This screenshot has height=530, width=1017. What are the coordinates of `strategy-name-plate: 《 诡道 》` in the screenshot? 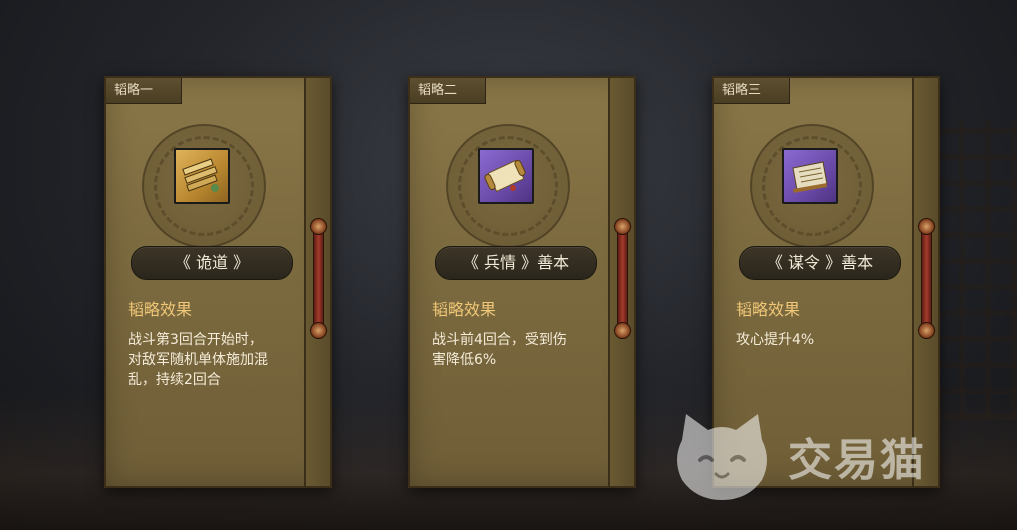 It's located at (212, 263).